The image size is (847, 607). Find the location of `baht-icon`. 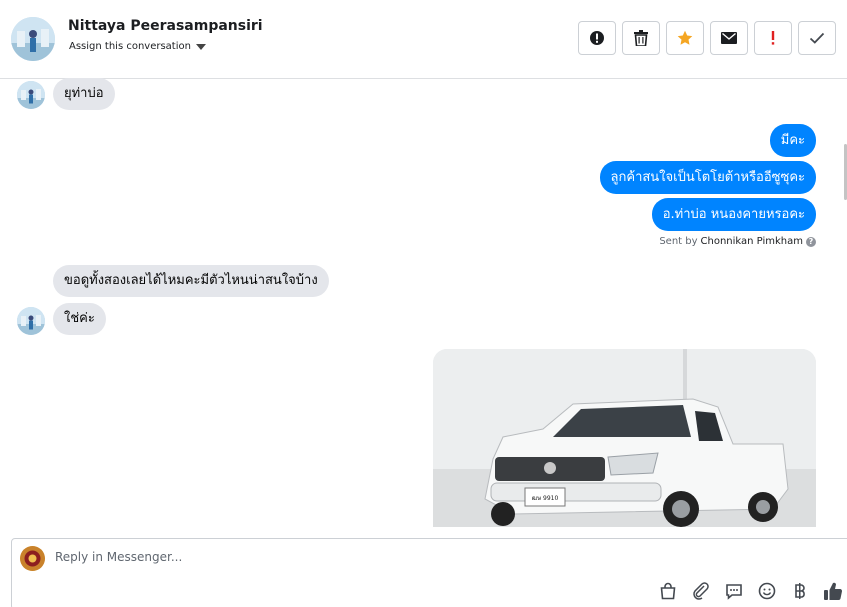

baht-icon is located at coordinates (800, 591).